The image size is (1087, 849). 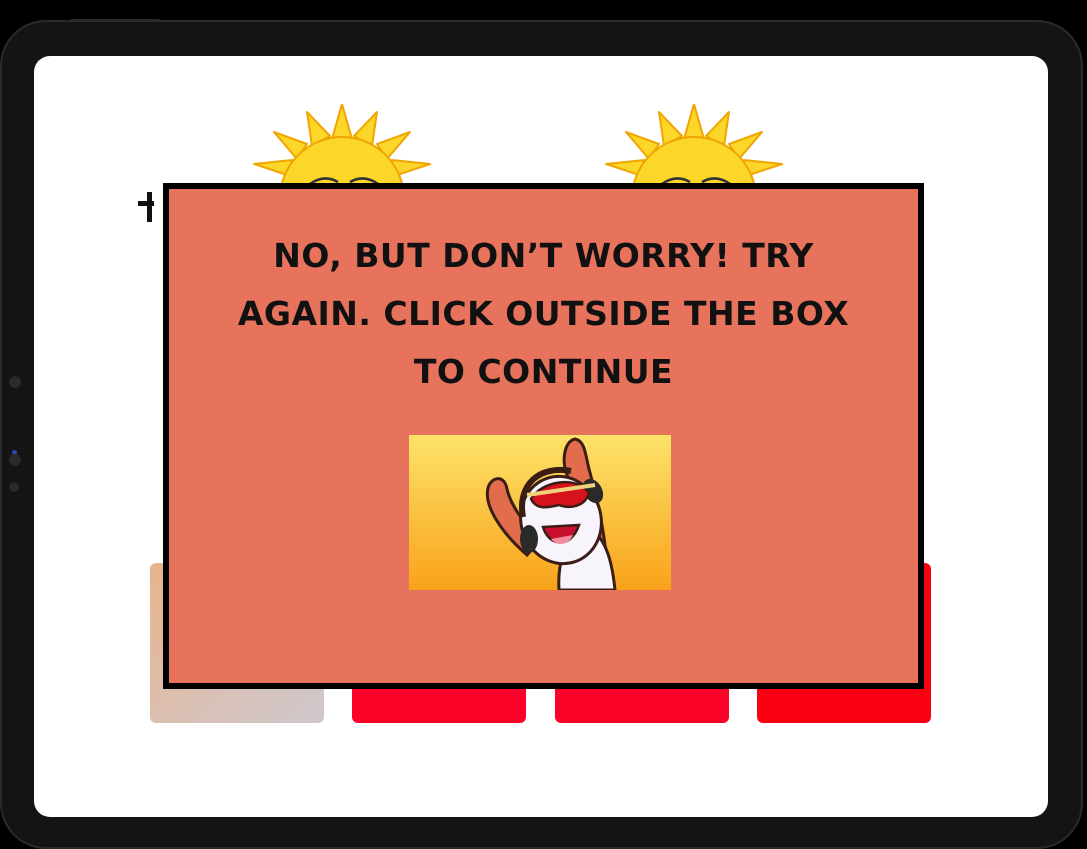 I want to click on plus-icon, so click(x=146, y=207).